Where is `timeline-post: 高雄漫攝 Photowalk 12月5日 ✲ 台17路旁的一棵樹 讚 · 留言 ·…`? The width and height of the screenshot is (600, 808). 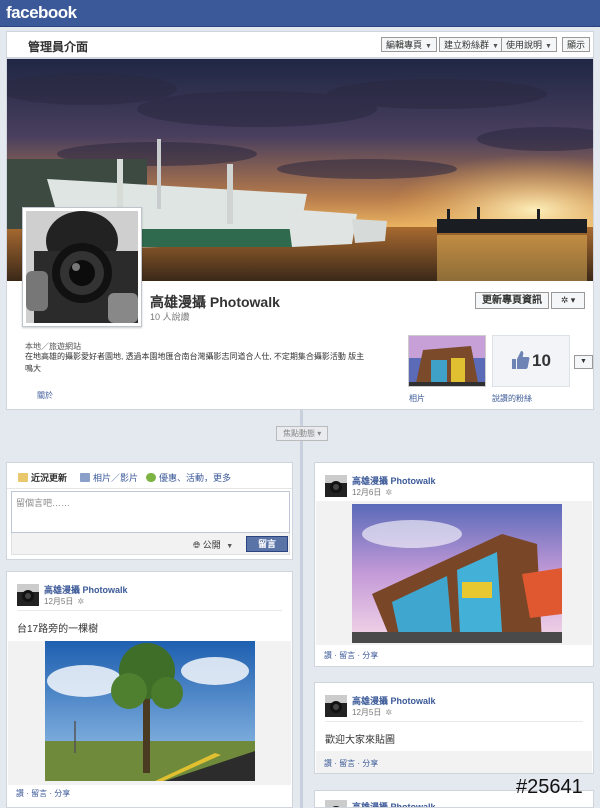 timeline-post: 高雄漫攝 Photowalk 12月5日 ✲ 台17路旁的一棵樹 讚 · 留言 ·… is located at coordinates (149, 689).